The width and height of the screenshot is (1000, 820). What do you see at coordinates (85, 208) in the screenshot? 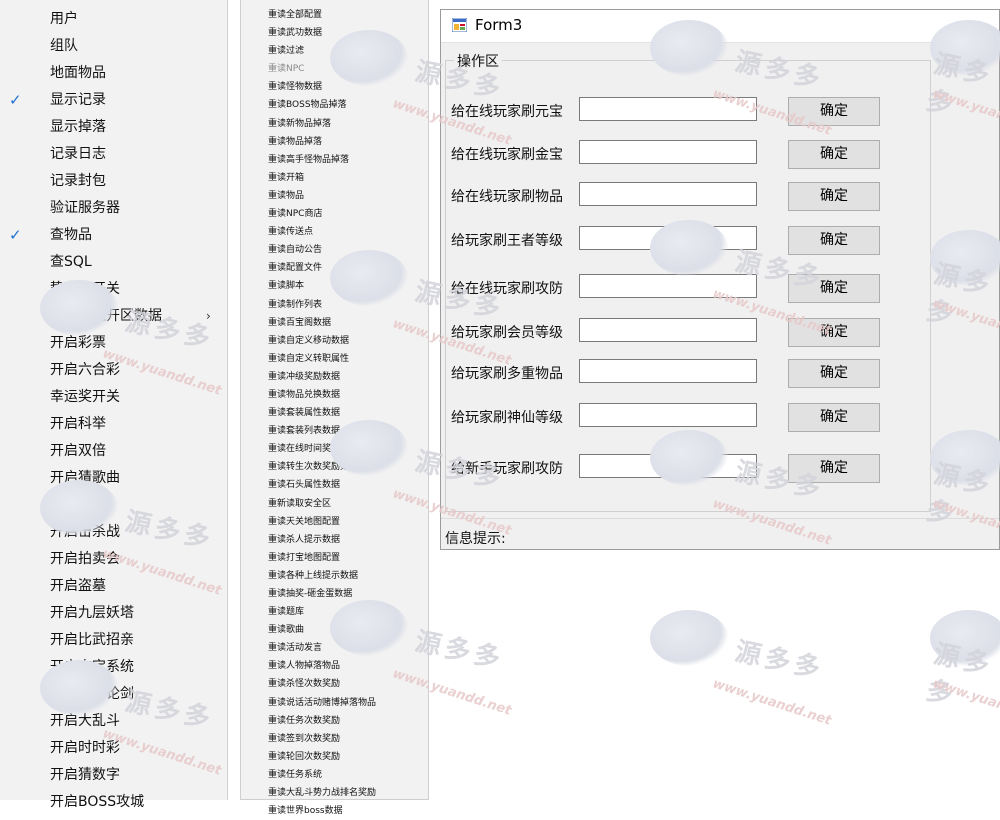
I see `menu-item-label: 验证服务器` at bounding box center [85, 208].